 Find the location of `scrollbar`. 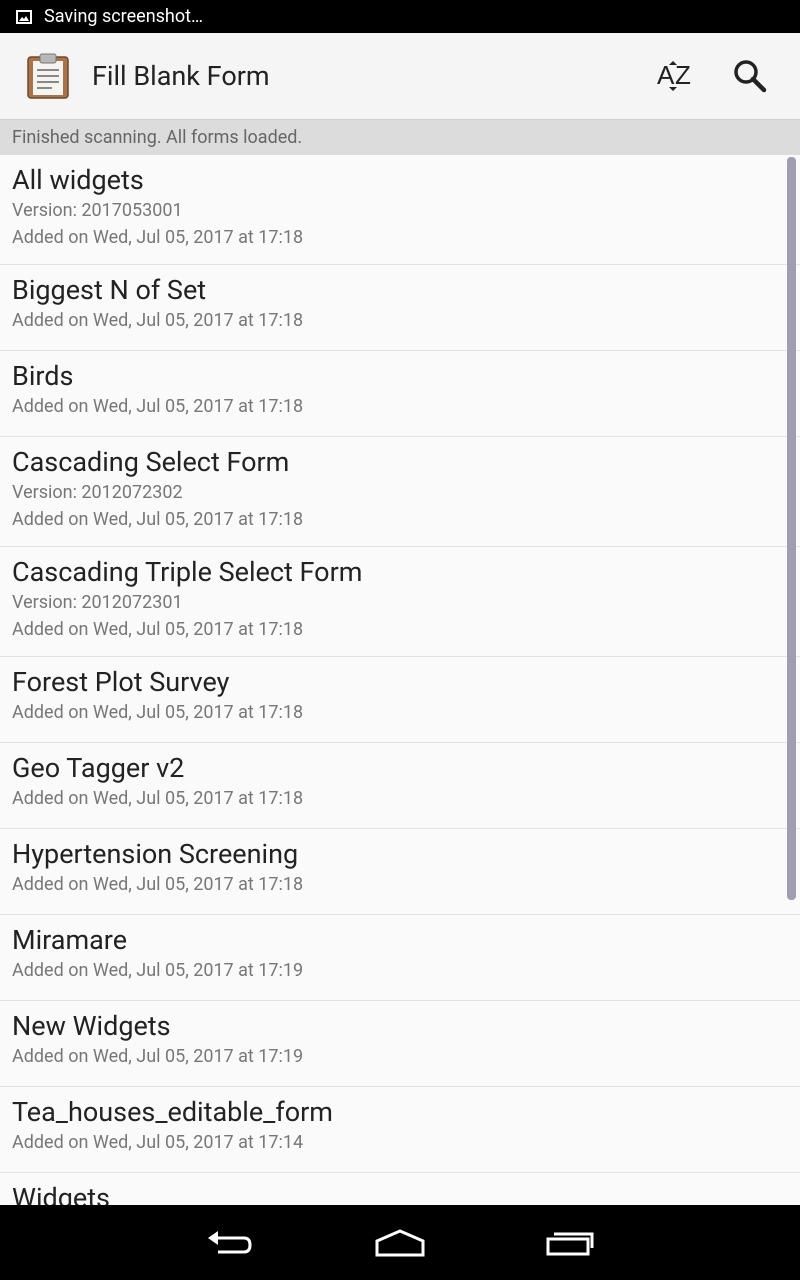

scrollbar is located at coordinates (791, 528).